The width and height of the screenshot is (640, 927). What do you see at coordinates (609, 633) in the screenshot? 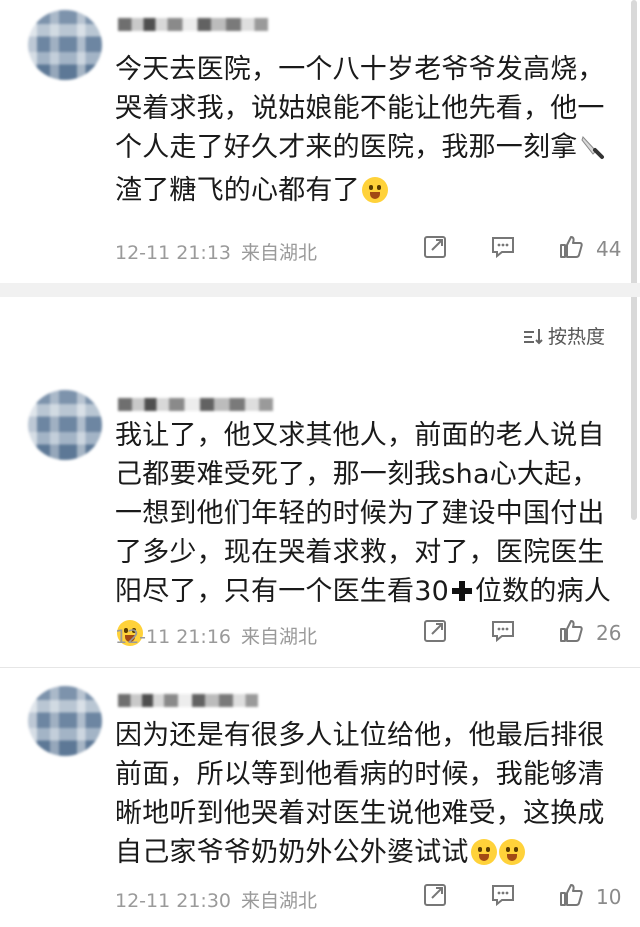
I see `like-count: 26` at bounding box center [609, 633].